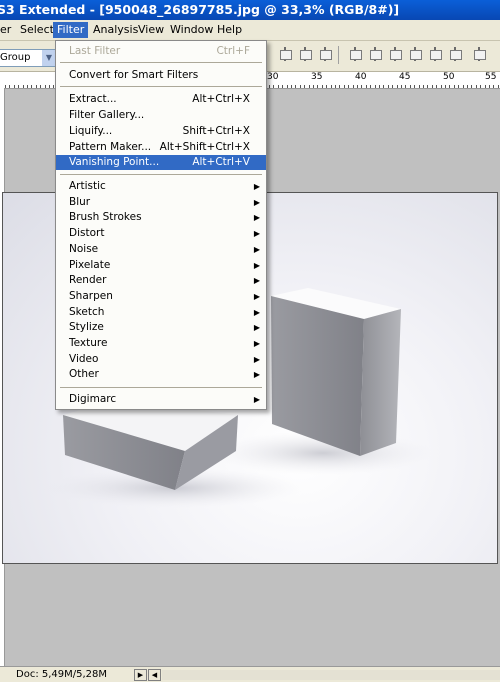  What do you see at coordinates (161, 233) in the screenshot?
I see `menu-item-distort: Distort ▶` at bounding box center [161, 233].